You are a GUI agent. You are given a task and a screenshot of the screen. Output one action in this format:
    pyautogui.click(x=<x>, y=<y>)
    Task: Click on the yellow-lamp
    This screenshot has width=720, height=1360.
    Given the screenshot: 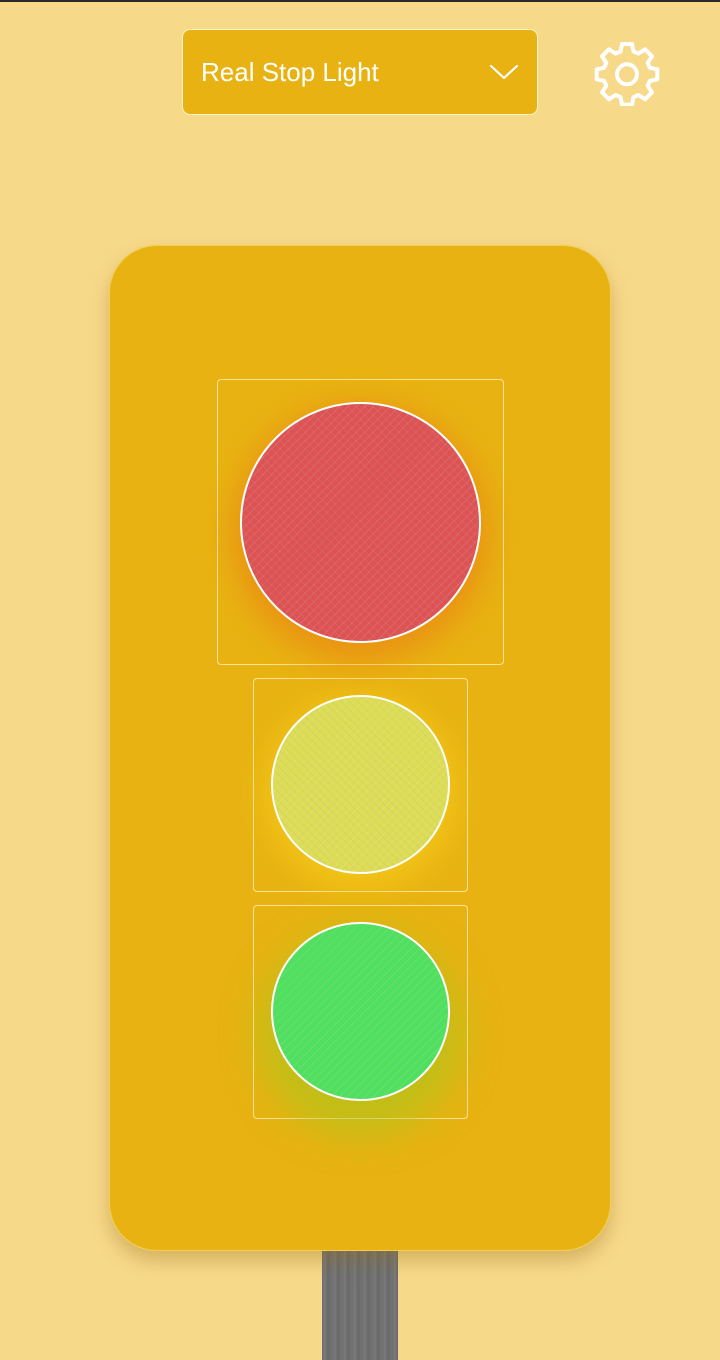 What is the action you would take?
    pyautogui.click(x=360, y=784)
    